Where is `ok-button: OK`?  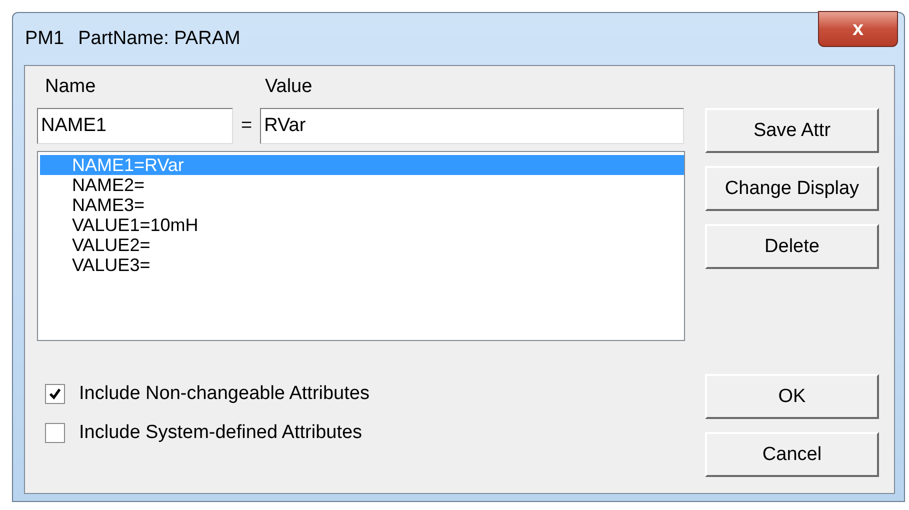
ok-button: OK is located at coordinates (792, 396).